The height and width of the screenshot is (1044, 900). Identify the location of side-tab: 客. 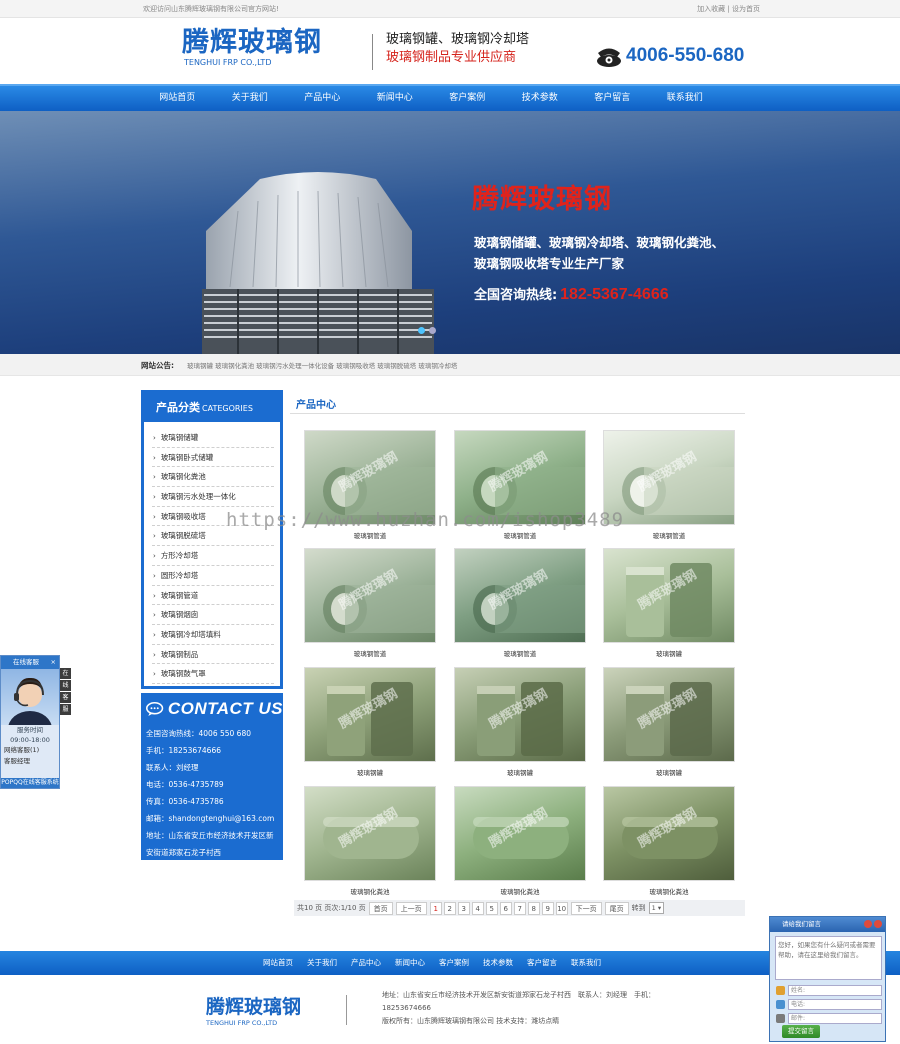
(65, 697).